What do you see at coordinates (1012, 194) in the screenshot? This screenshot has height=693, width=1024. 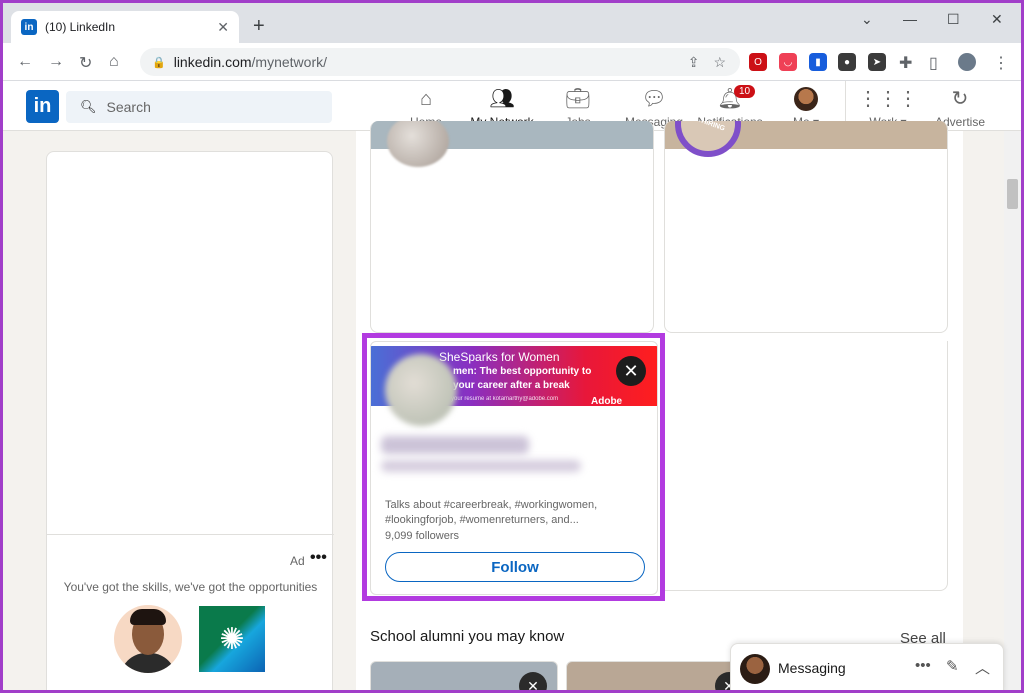 I see `scrollbar-thumb` at bounding box center [1012, 194].